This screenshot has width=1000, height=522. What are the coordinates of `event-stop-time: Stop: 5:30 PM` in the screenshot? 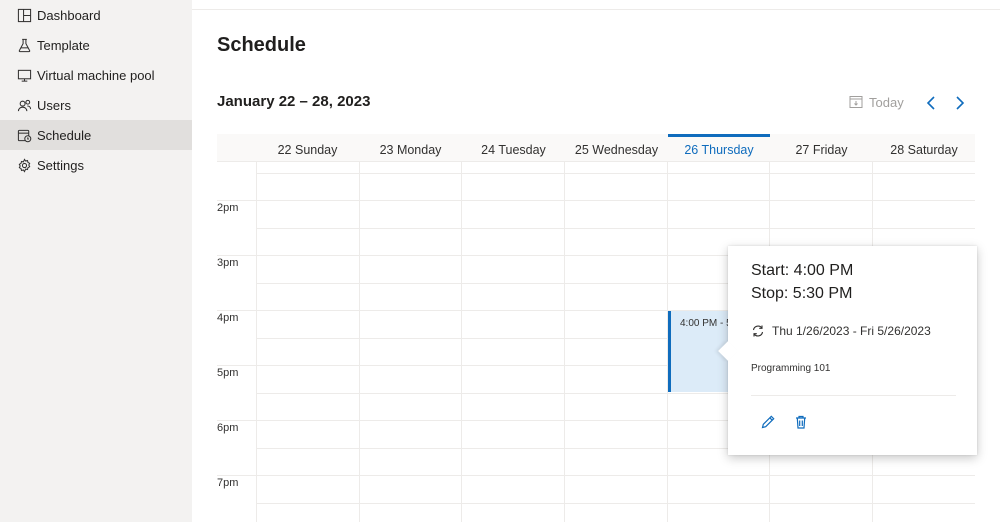 It's located at (802, 293).